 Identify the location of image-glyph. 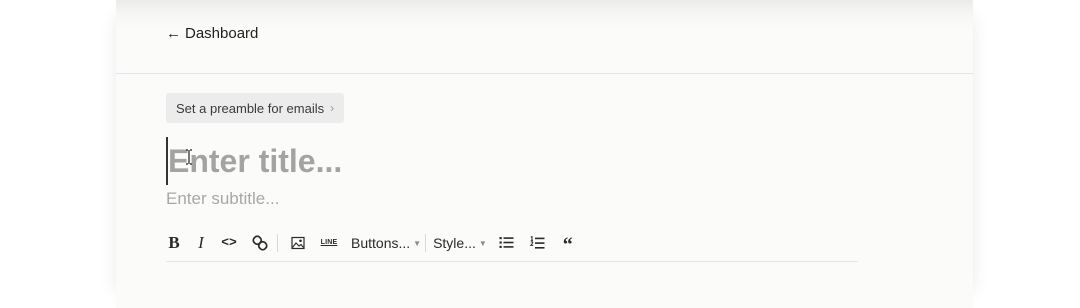
(298, 242).